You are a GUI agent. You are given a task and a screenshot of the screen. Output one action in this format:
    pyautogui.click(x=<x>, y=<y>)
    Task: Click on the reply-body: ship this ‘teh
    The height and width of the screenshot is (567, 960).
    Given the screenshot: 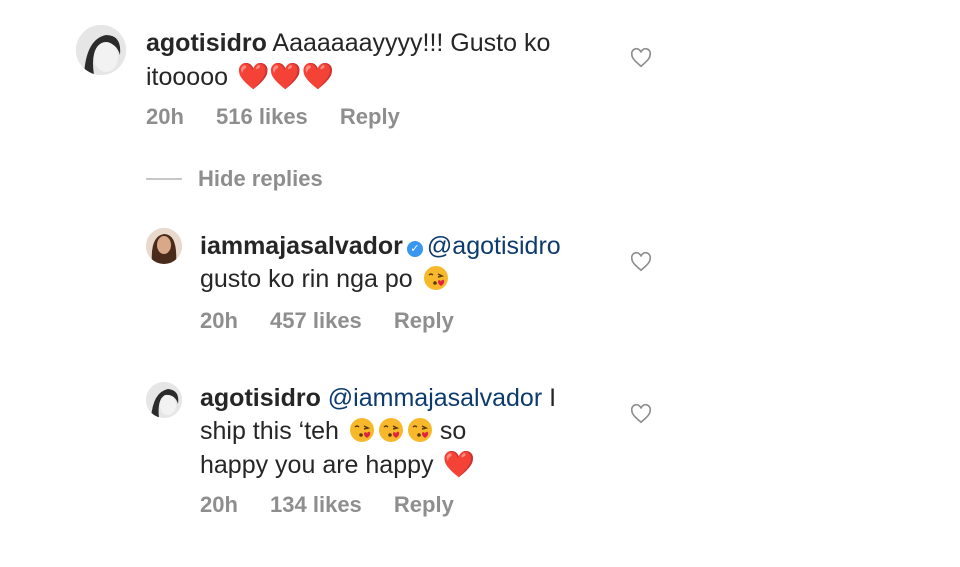 What is the action you would take?
    pyautogui.click(x=269, y=431)
    